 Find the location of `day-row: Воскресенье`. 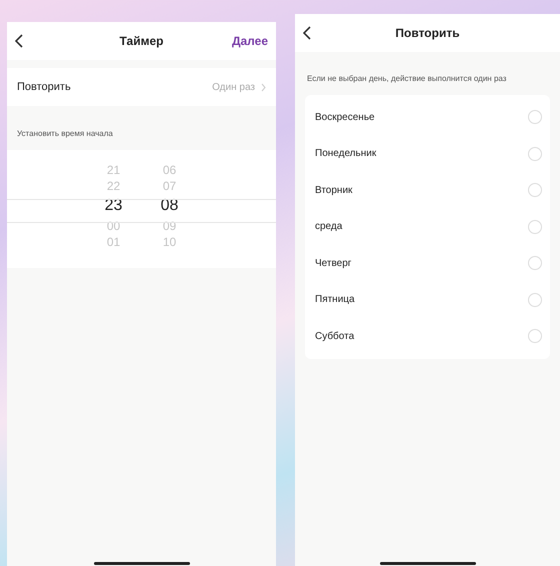

day-row: Воскресенье is located at coordinates (427, 117).